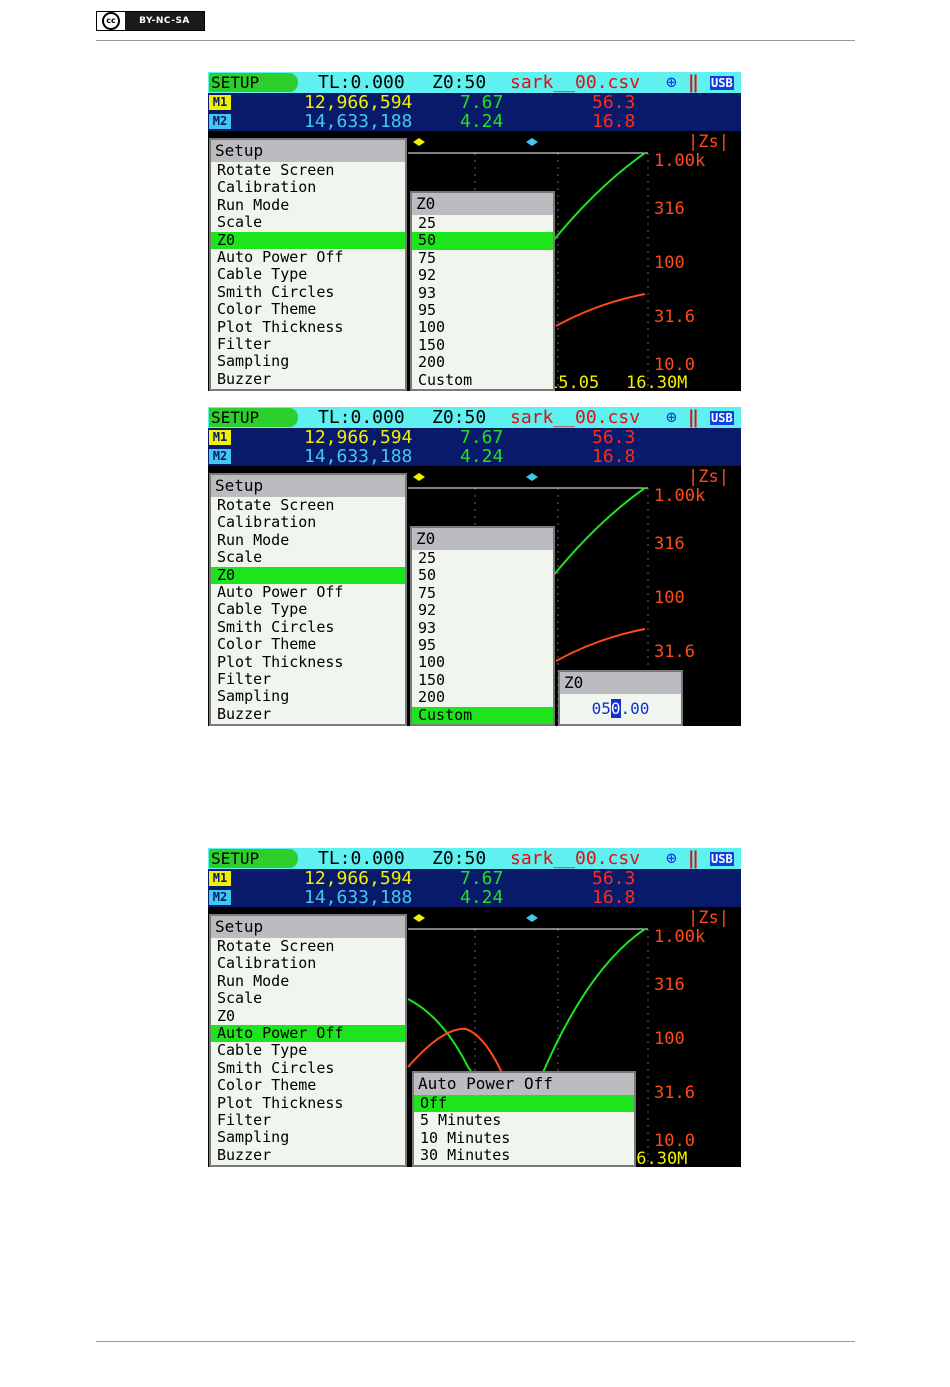  I want to click on z0-value-post: .00, so click(635, 708).